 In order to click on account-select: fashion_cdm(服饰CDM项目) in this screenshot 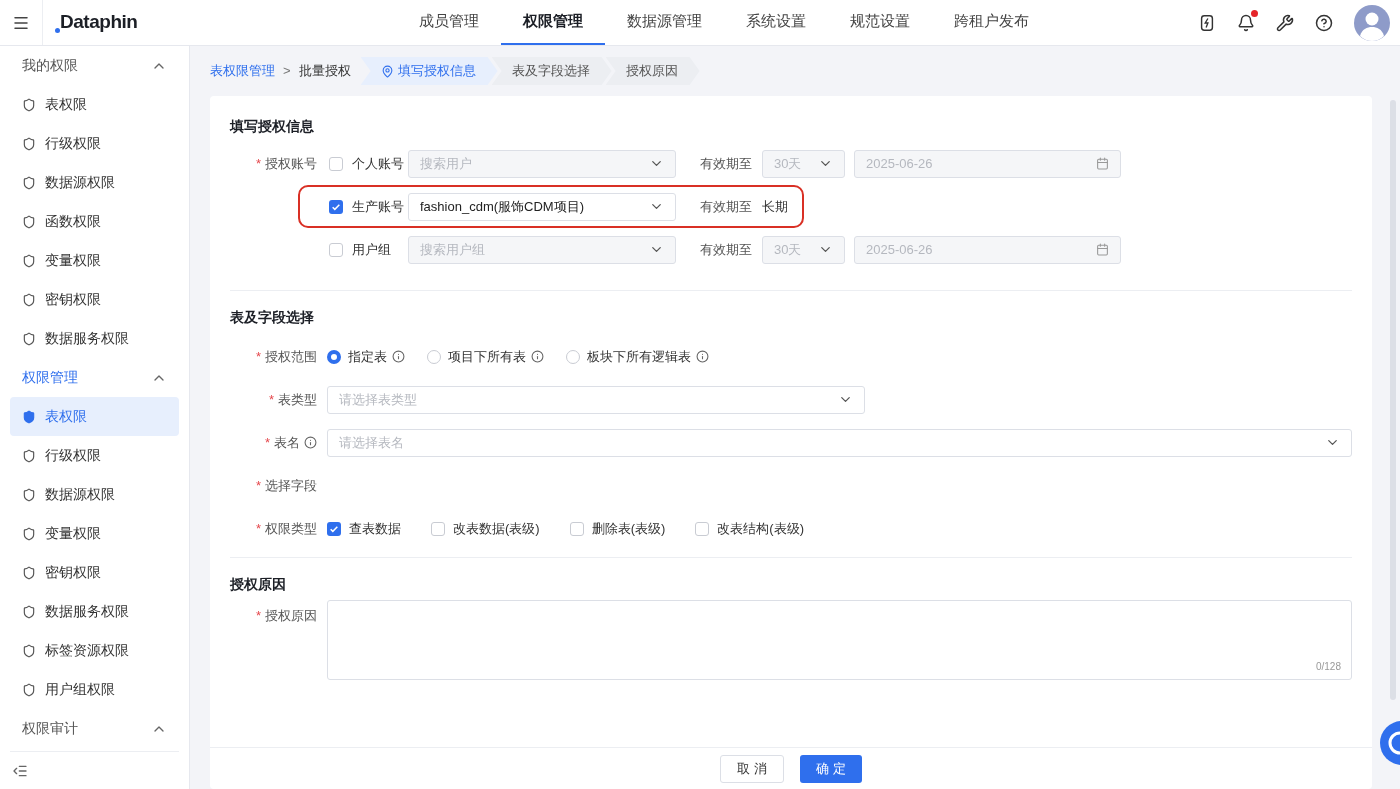, I will do `click(542, 206)`.